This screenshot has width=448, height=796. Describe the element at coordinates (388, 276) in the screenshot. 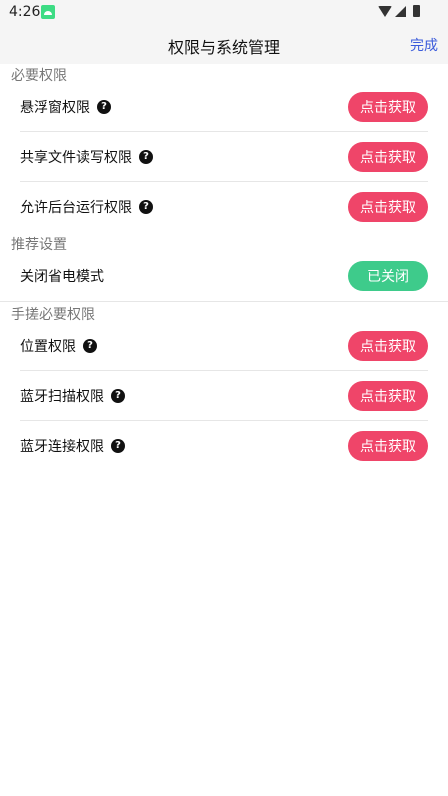

I see `power-saving-status-button: 已关闭` at that location.